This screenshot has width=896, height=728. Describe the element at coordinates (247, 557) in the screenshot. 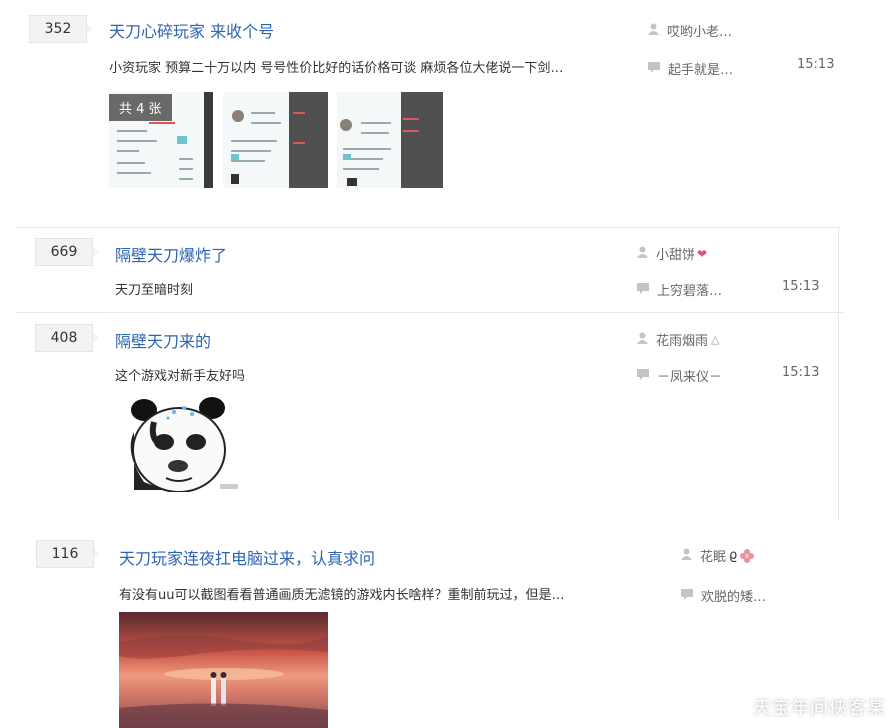

I see `thread-title: 天刀玩家连夜扛电脑过来，认真求问` at that location.